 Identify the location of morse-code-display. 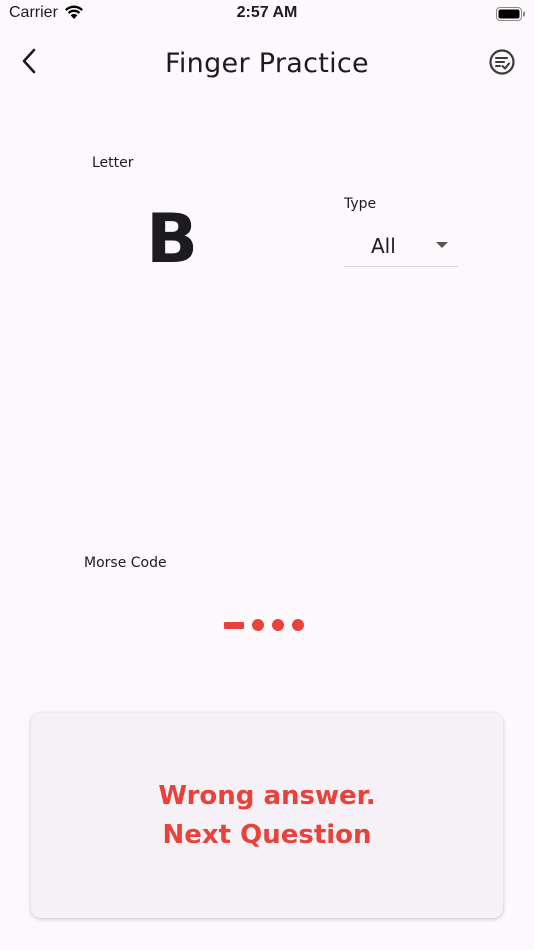
(264, 625).